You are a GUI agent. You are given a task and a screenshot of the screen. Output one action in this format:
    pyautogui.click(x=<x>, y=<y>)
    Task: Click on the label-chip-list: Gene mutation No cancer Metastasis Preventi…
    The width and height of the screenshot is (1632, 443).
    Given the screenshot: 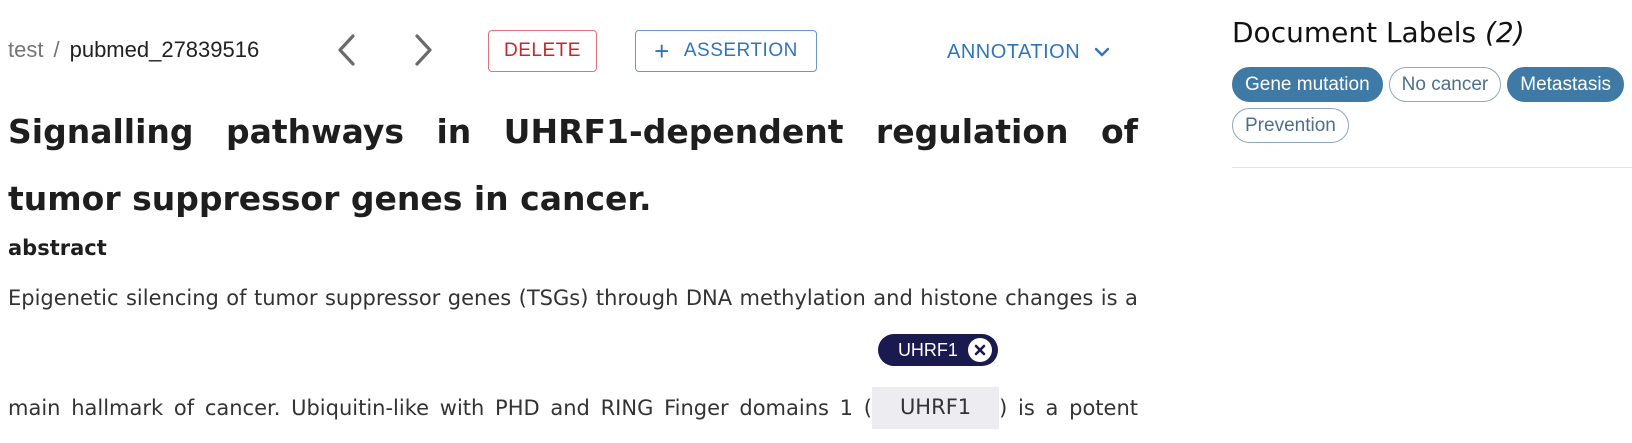 What is the action you would take?
    pyautogui.click(x=1432, y=105)
    